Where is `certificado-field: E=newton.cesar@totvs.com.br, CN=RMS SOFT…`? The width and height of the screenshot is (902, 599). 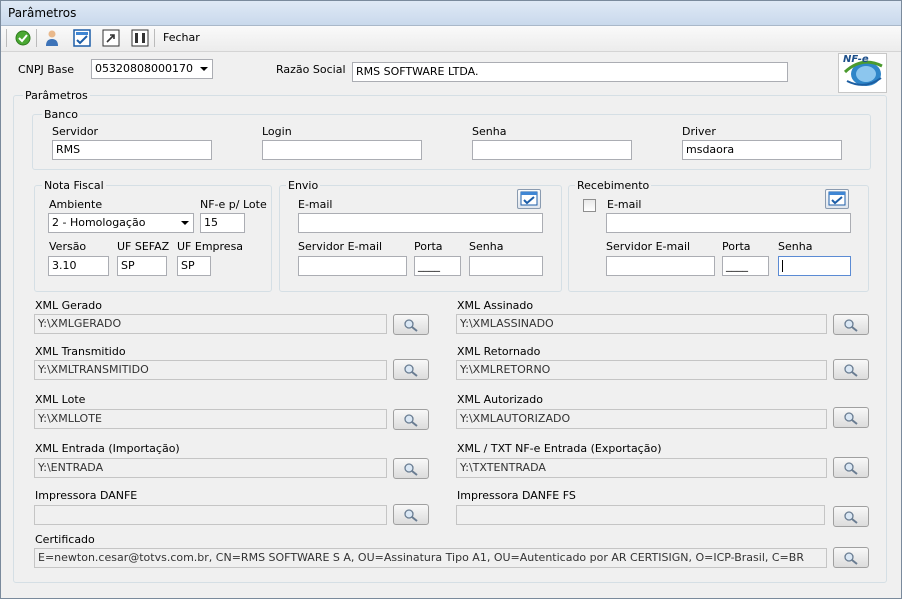 certificado-field: E=newton.cesar@totvs.com.br, CN=RMS SOFT… is located at coordinates (430, 558).